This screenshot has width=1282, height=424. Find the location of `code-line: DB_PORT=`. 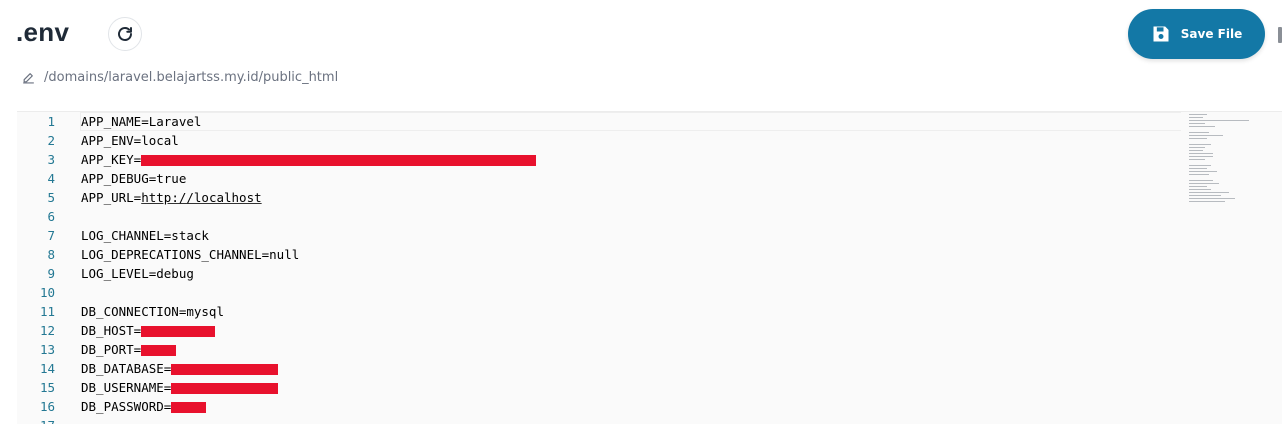

code-line: DB_PORT= is located at coordinates (681, 349).